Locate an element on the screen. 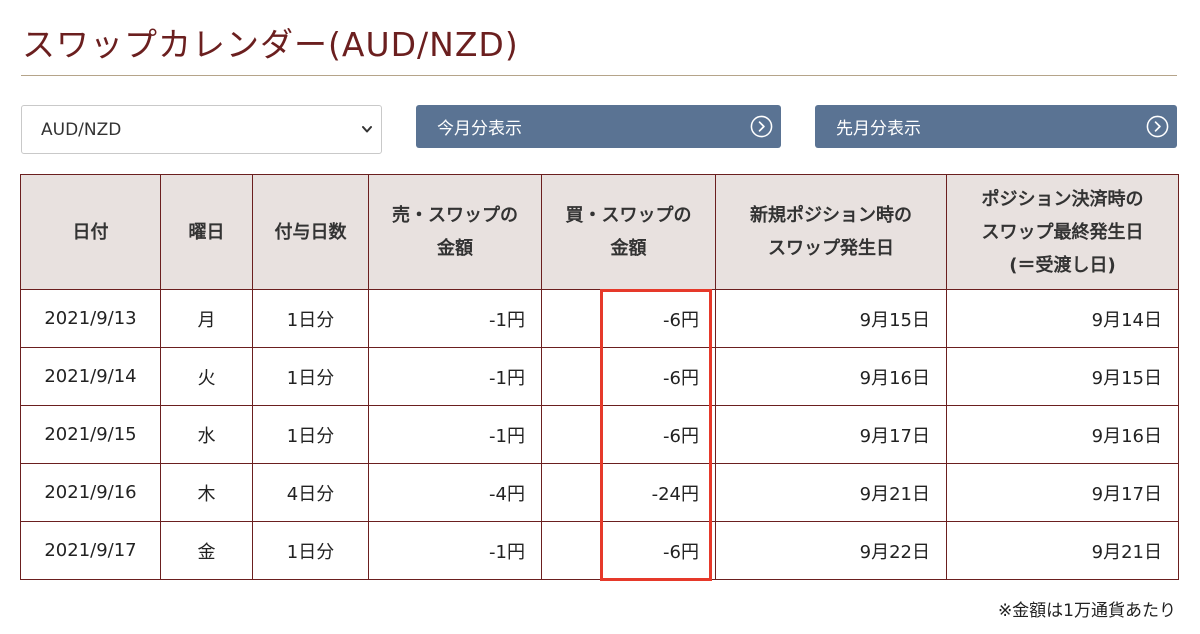 The width and height of the screenshot is (1200, 634). table-row: 2021/9/13 月 1日分 -1円 -6円 9月15日 9月14日 is located at coordinates (599, 318).